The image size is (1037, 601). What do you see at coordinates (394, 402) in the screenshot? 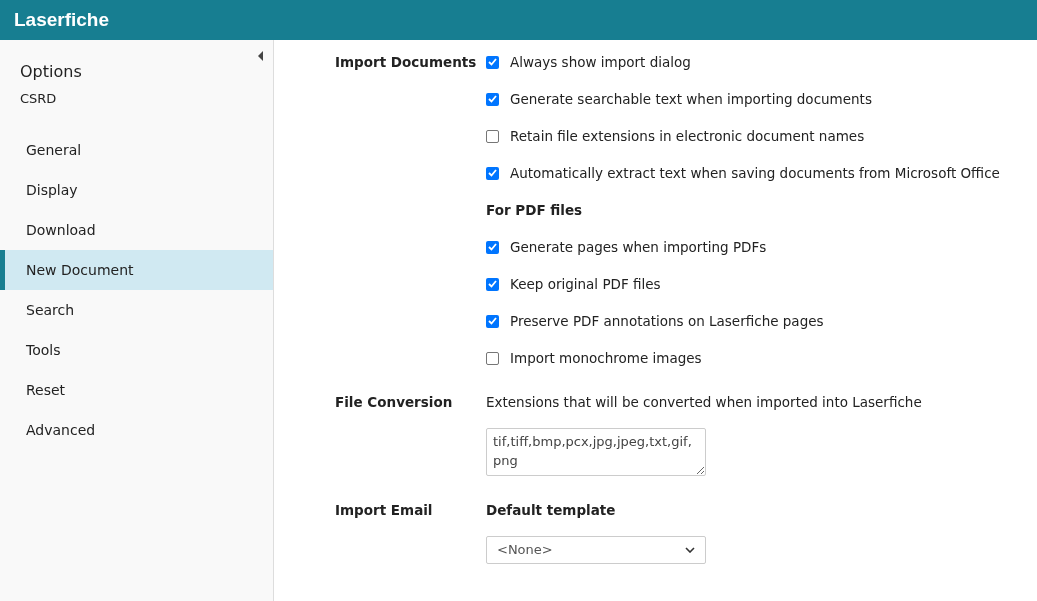
I see `section-label: File Conversion` at bounding box center [394, 402].